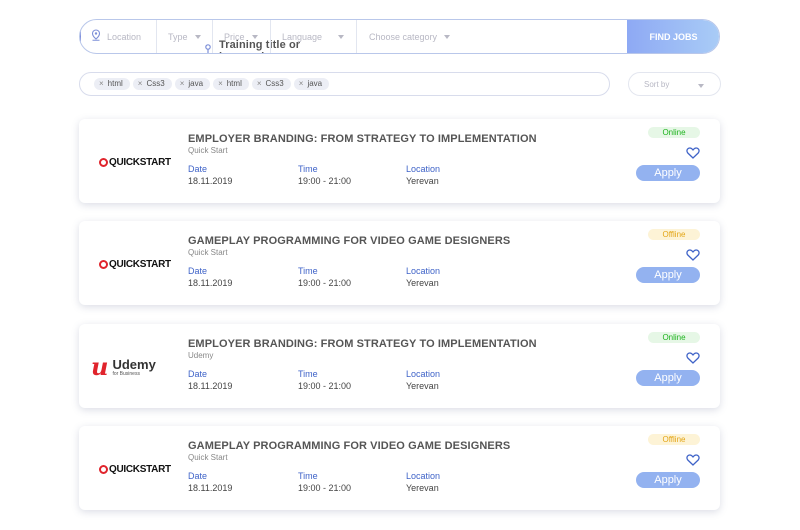 This screenshot has width=800, height=530. I want to click on location-placeholder: Location, so click(124, 36).